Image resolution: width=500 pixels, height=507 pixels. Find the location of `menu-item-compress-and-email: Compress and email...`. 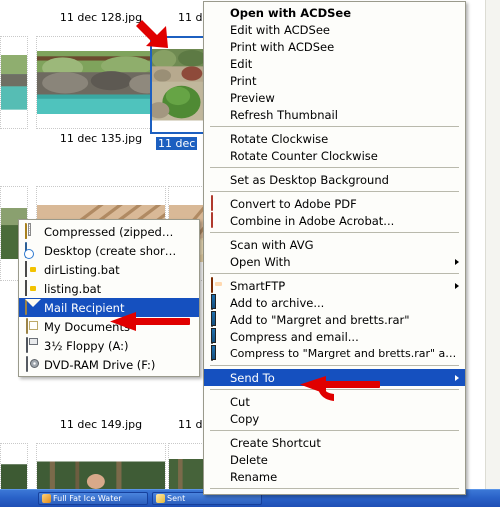

menu-item-compress-and-email: Compress and email... is located at coordinates (334, 336).